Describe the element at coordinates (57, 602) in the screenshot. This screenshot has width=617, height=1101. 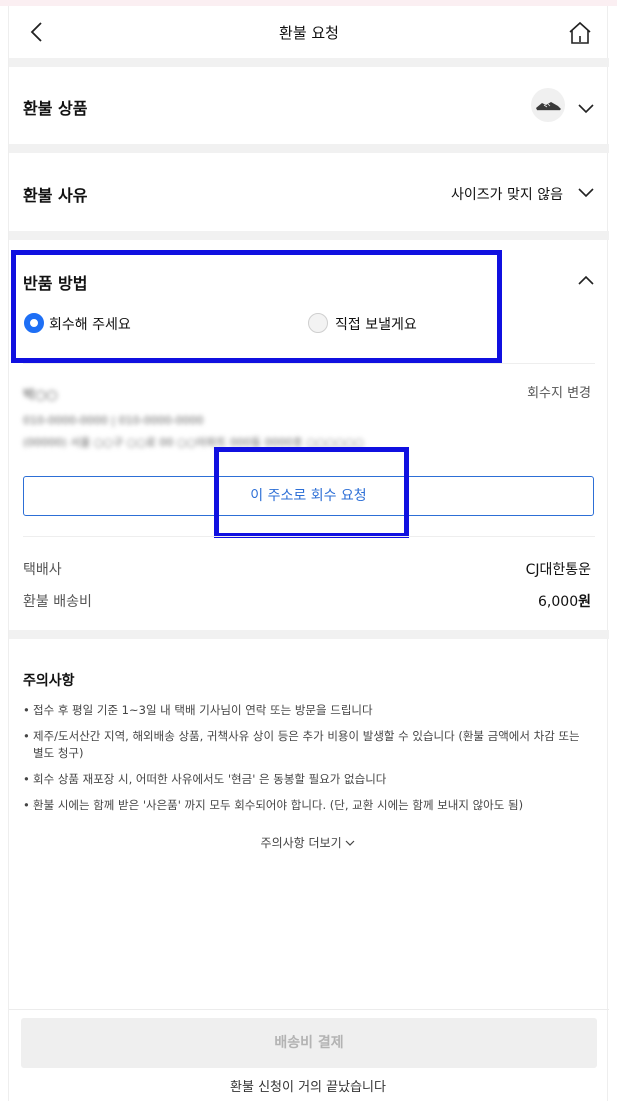
I see `refund-shipping-fee-label: 환불 배송비` at that location.